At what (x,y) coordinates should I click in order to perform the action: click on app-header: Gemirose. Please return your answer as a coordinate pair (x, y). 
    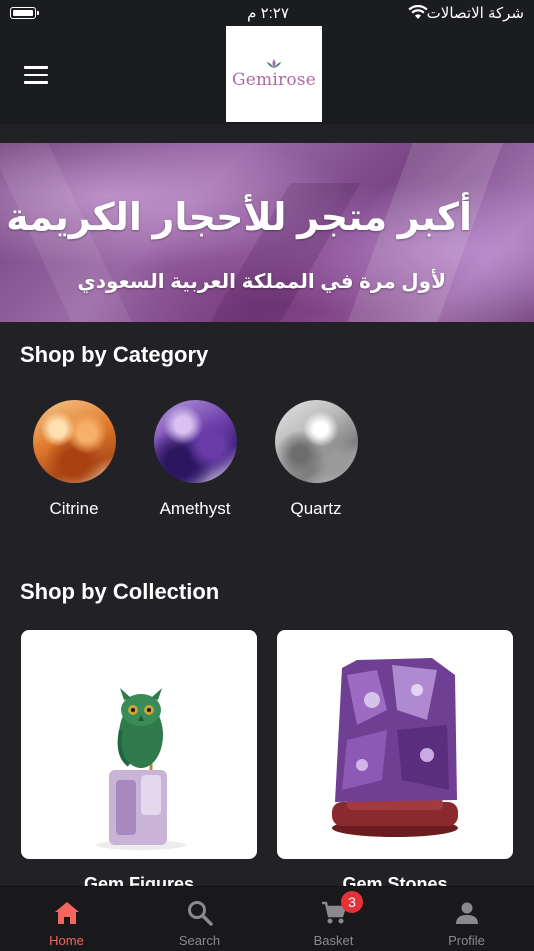
    Looking at the image, I should click on (267, 75).